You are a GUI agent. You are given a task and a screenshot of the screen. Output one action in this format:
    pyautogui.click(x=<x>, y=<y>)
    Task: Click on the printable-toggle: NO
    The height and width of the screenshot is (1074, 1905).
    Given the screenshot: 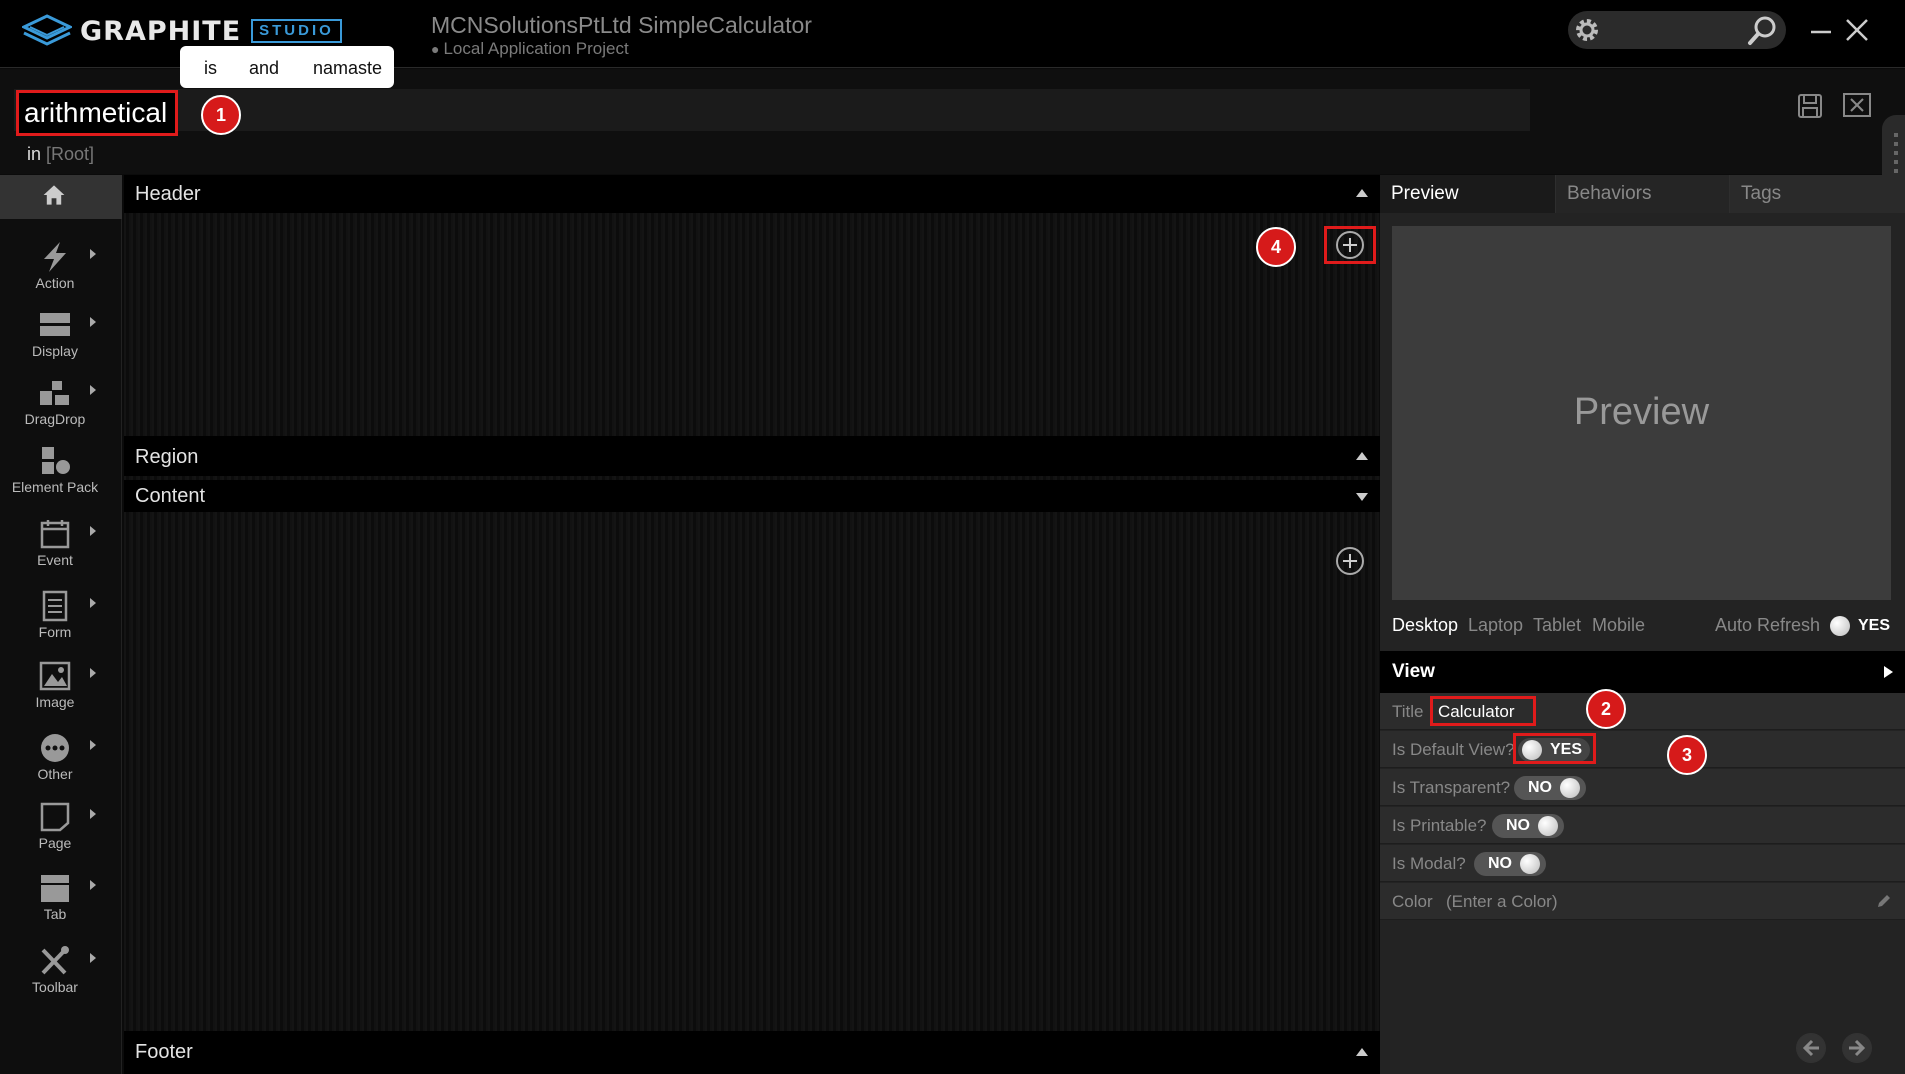 What is the action you would take?
    pyautogui.click(x=1528, y=826)
    